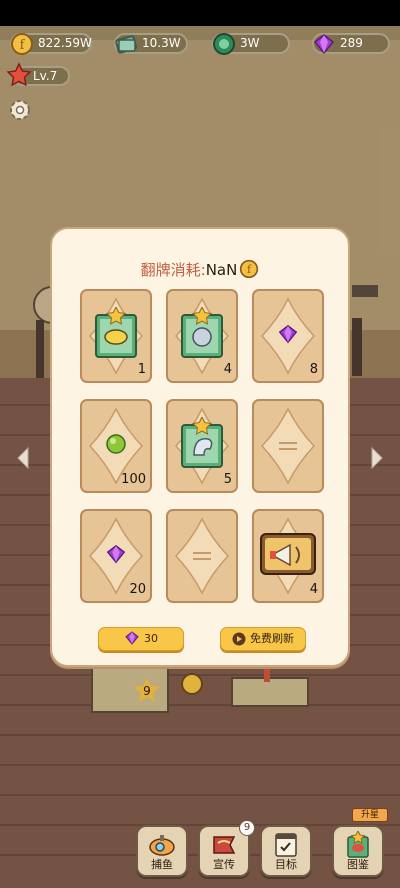 Image resolution: width=400 pixels, height=888 pixels. I want to click on card-count: 20, so click(137, 589).